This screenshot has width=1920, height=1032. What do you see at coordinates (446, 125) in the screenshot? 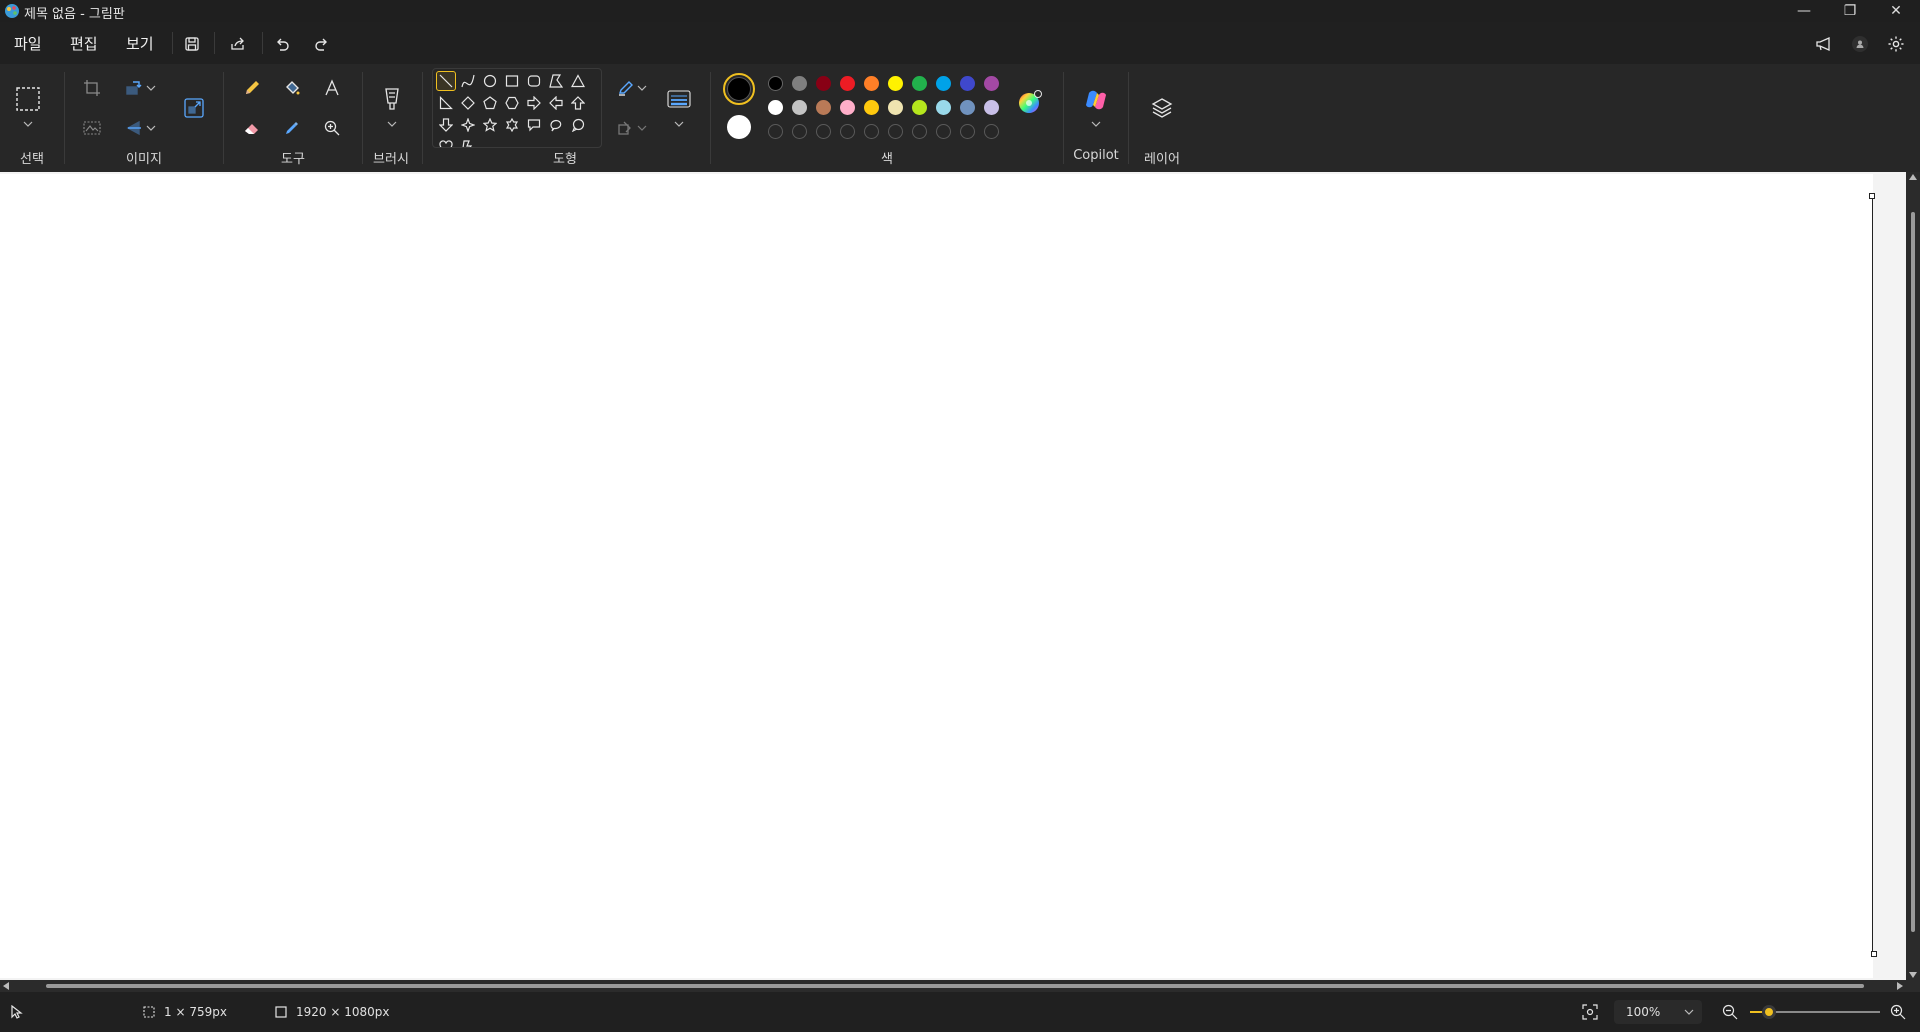
I see `down-arrow-shape-icon` at bounding box center [446, 125].